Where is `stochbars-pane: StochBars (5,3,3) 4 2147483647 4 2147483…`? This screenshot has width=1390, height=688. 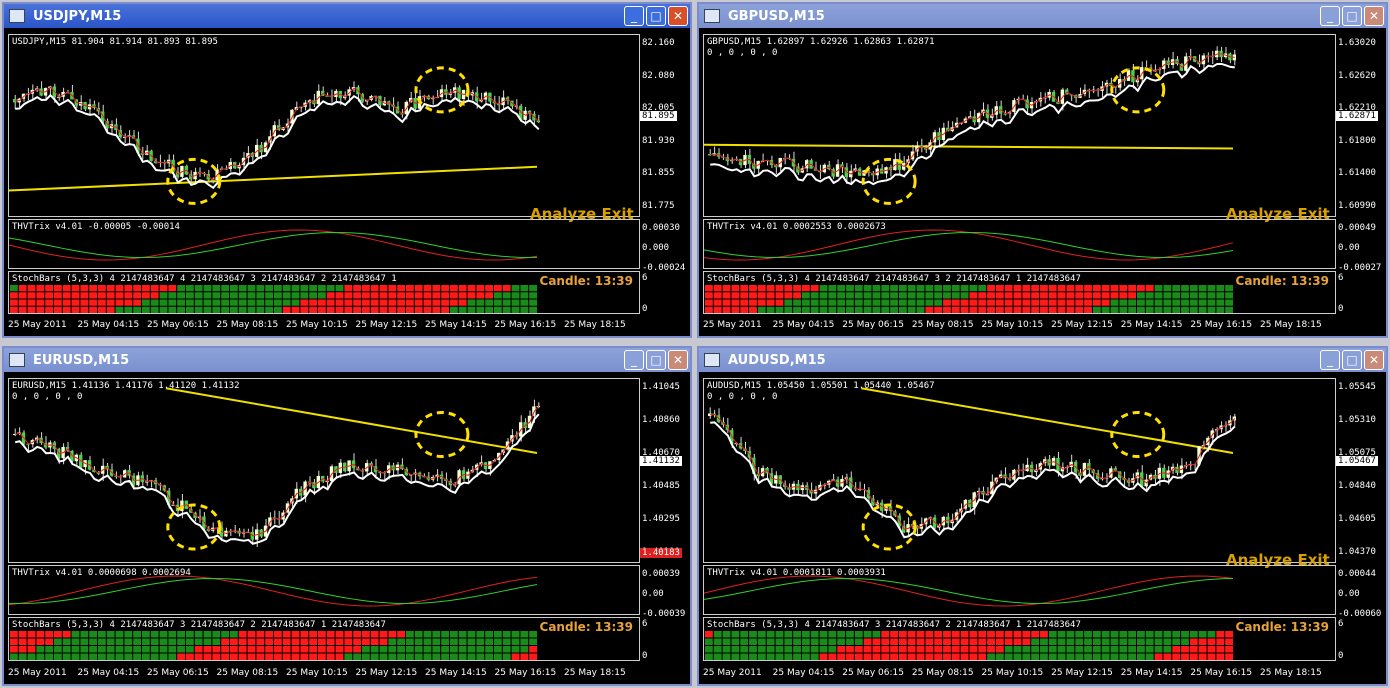 stochbars-pane: StochBars (5,3,3) 4 2147483647 4 2147483… is located at coordinates (324, 292).